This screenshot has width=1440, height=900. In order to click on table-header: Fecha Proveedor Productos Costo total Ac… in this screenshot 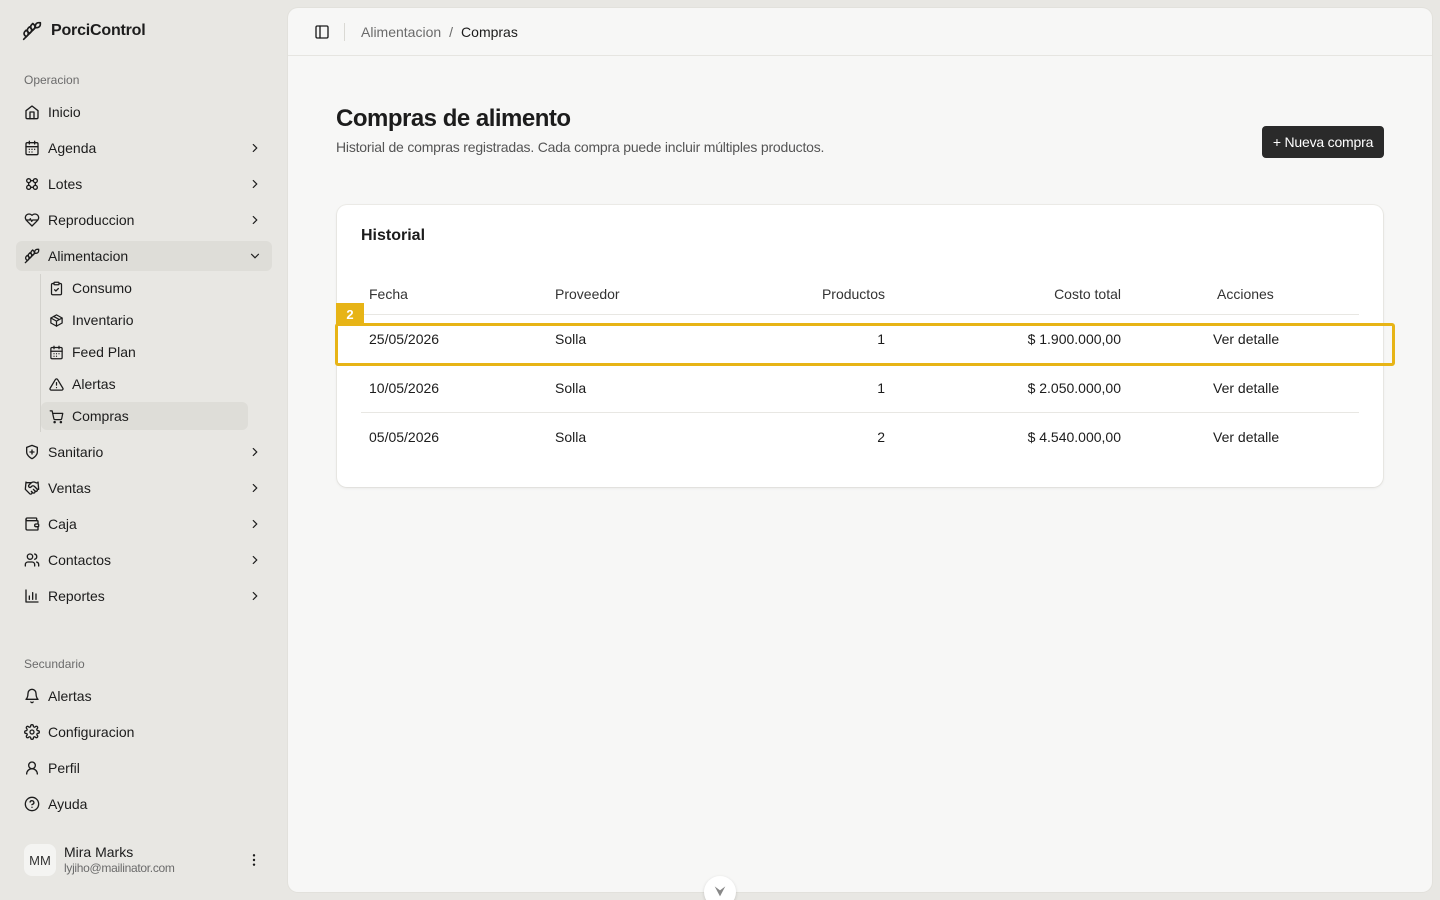, I will do `click(860, 295)`.